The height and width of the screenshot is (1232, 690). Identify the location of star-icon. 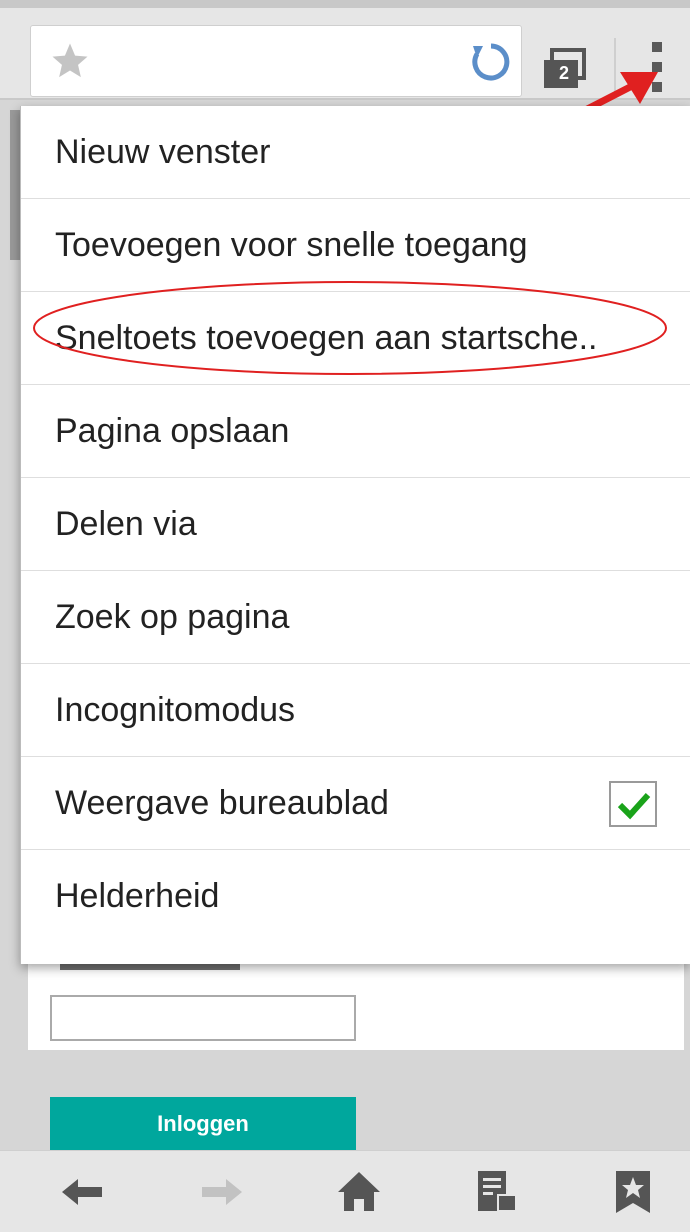
(70, 61).